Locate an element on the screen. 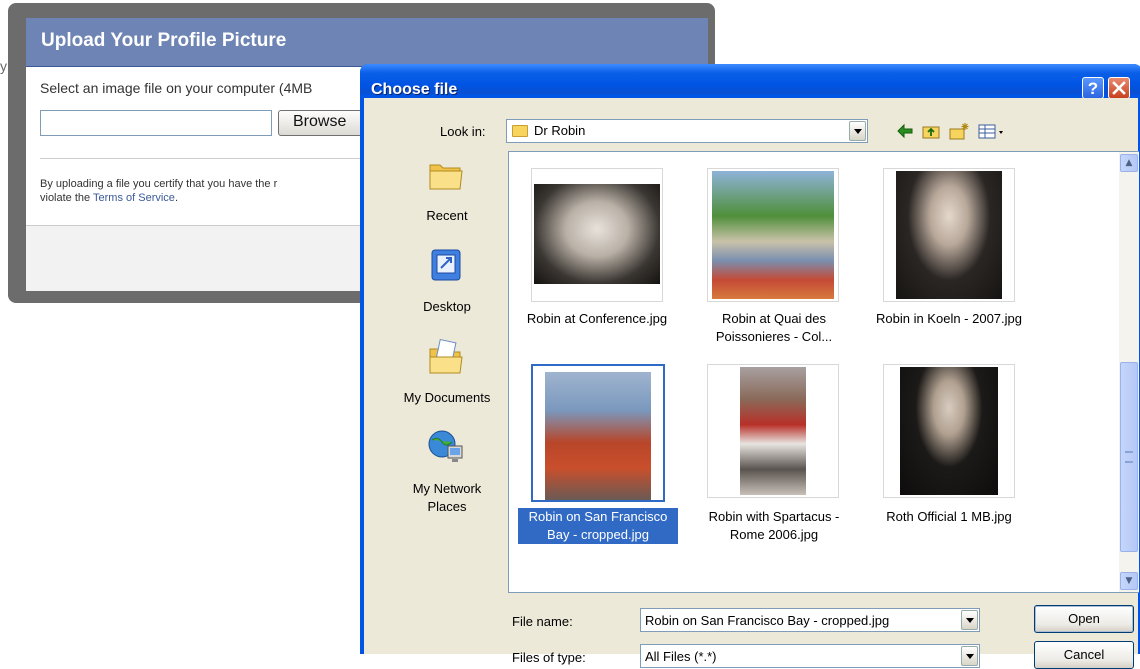  certify-line-2-prefix: violate the is located at coordinates (67, 198).